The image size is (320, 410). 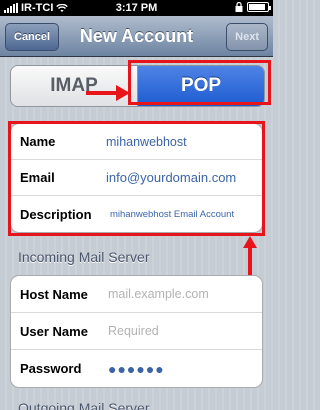 I want to click on user-name-label: User Name, so click(x=54, y=331).